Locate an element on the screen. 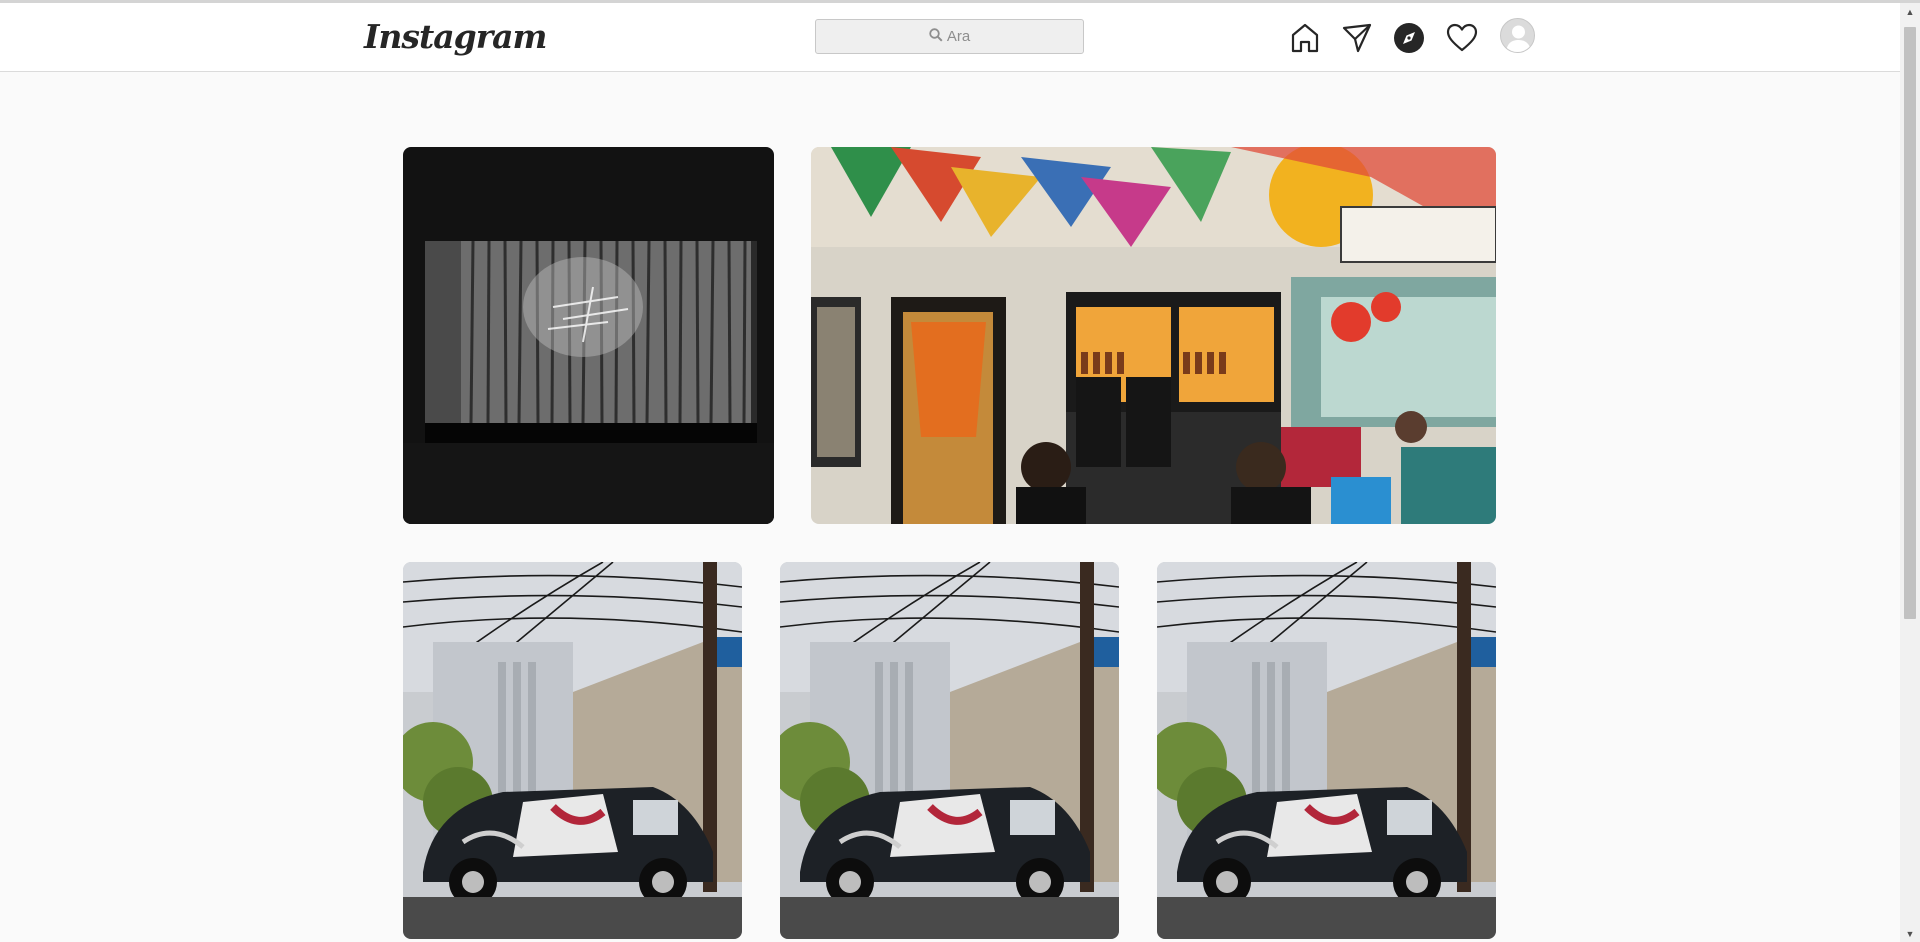 This screenshot has height=942, width=1920. instagram-logo: Instagram is located at coordinates (455, 36).